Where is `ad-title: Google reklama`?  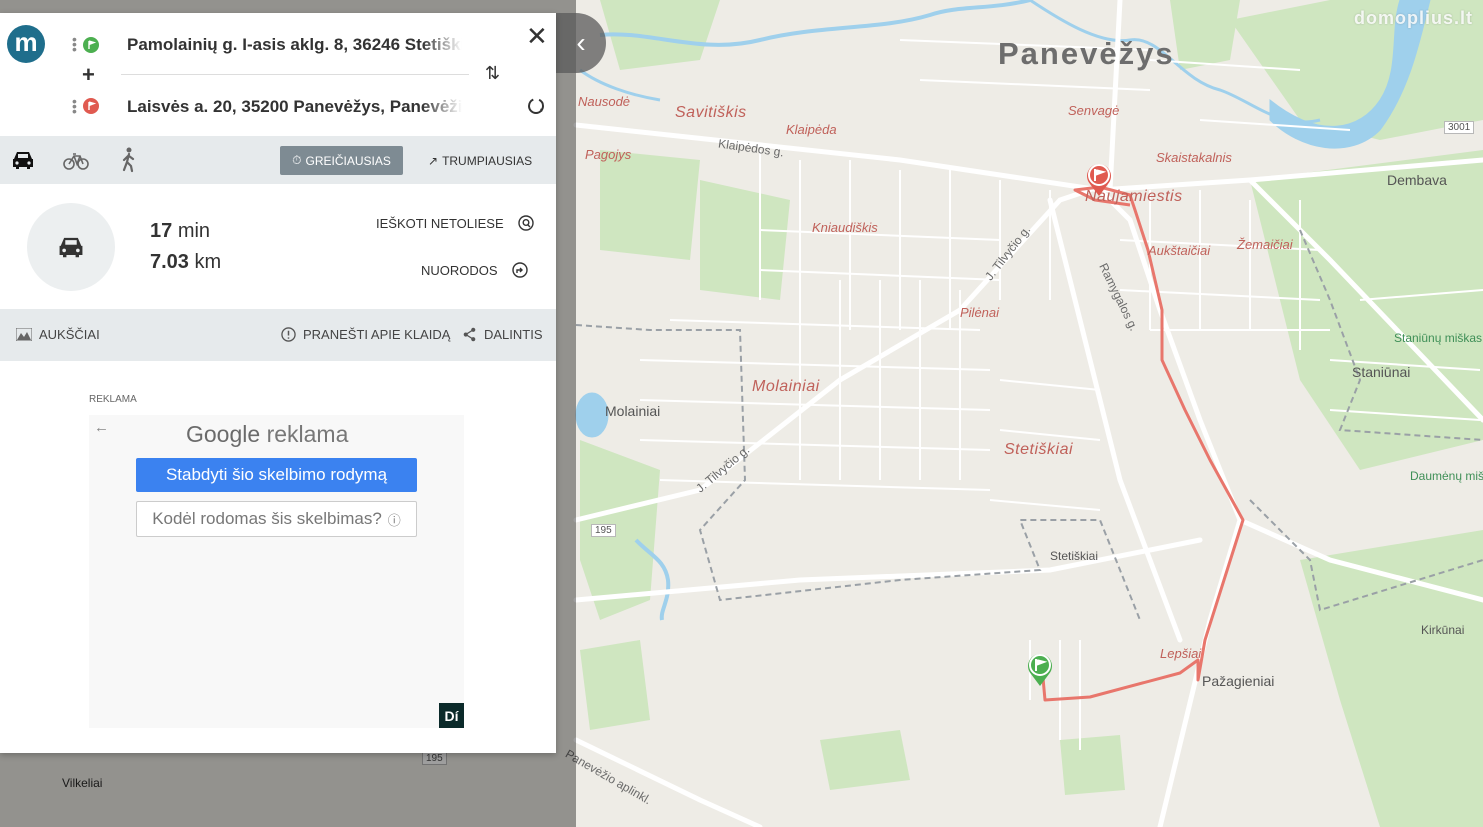 ad-title: Google reklama is located at coordinates (267, 434).